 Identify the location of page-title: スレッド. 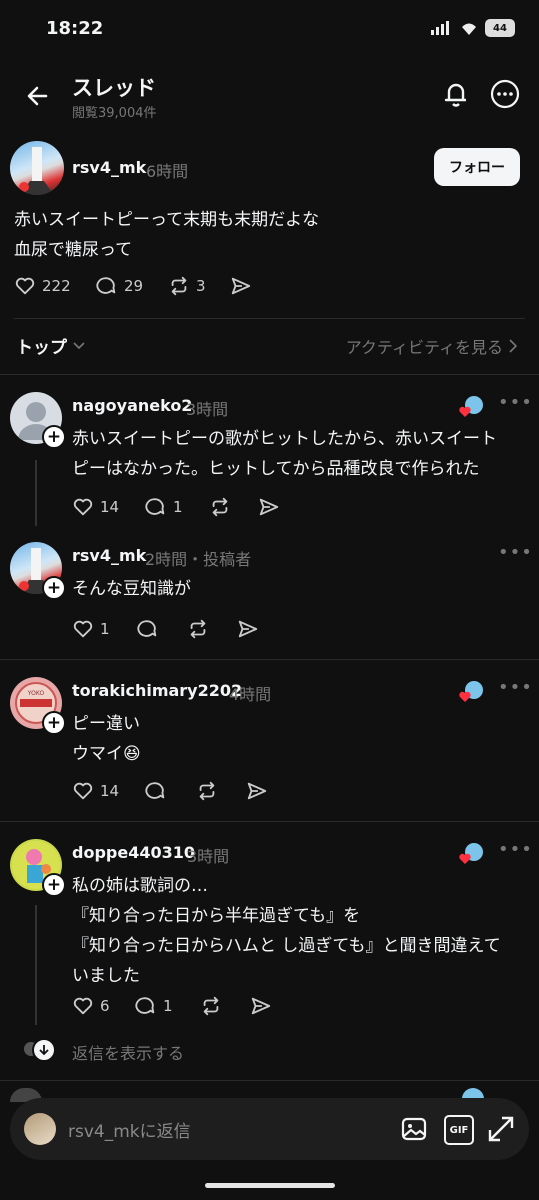
(114, 88).